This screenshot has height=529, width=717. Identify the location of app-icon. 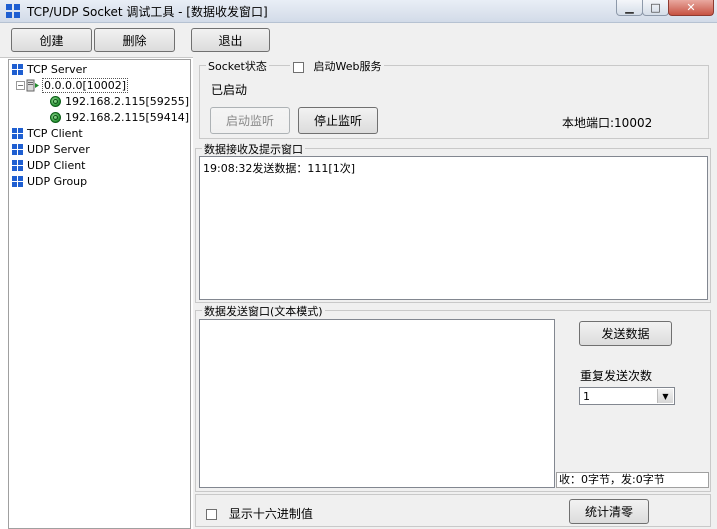
(13, 11).